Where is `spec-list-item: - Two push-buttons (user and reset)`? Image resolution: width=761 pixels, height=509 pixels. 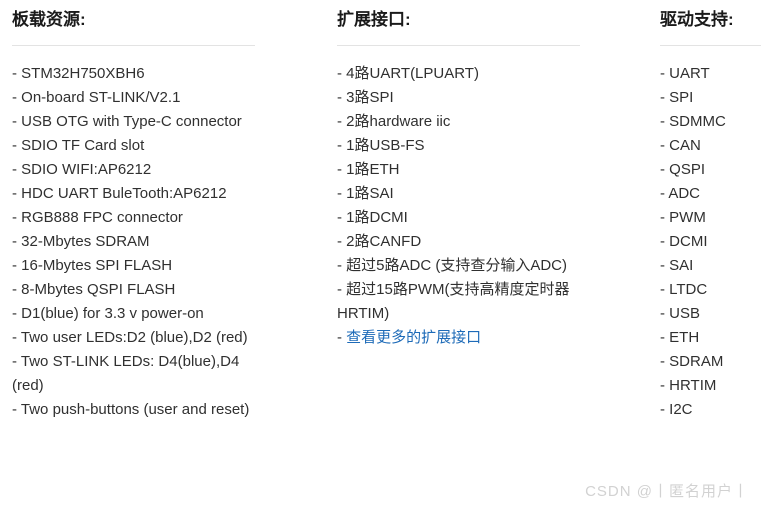
spec-list-item: - Two push-buttons (user and reset) is located at coordinates (131, 409).